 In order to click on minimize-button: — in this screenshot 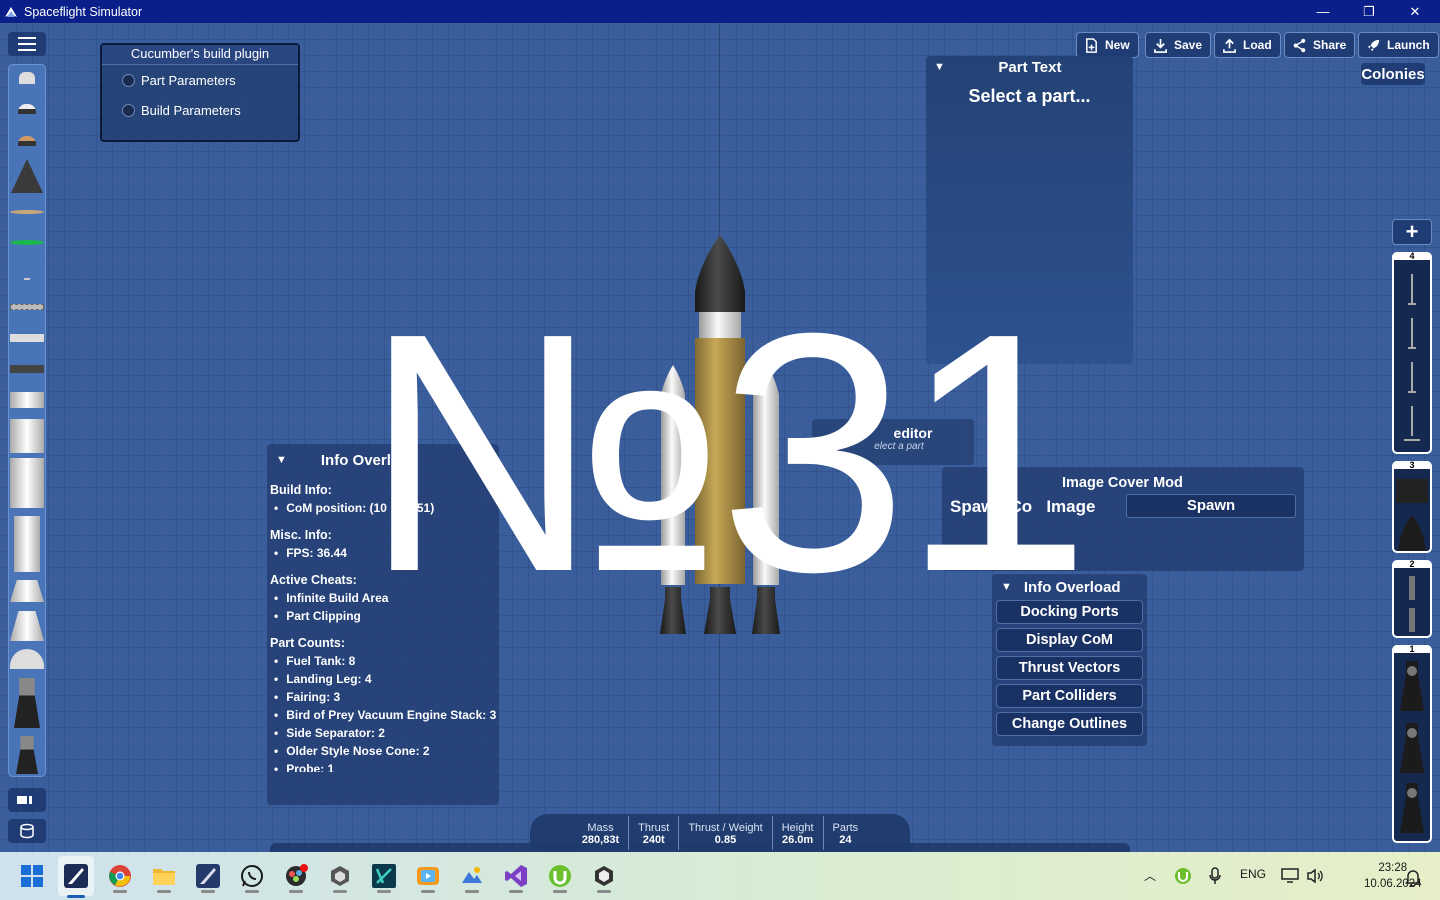, I will do `click(1323, 11)`.